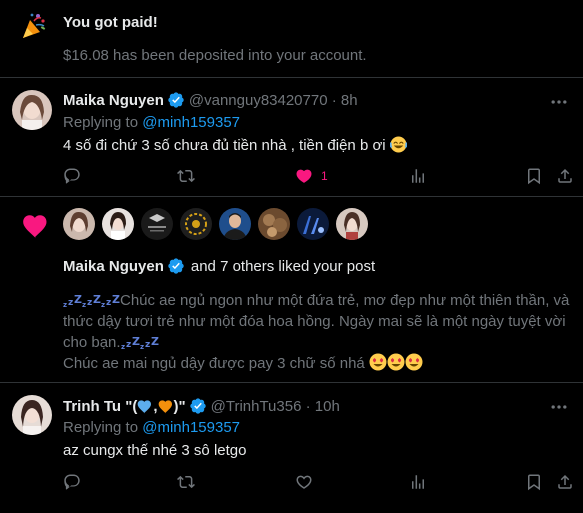 The width and height of the screenshot is (583, 513). Describe the element at coordinates (324, 176) in the screenshot. I see `like-count: 1` at that location.